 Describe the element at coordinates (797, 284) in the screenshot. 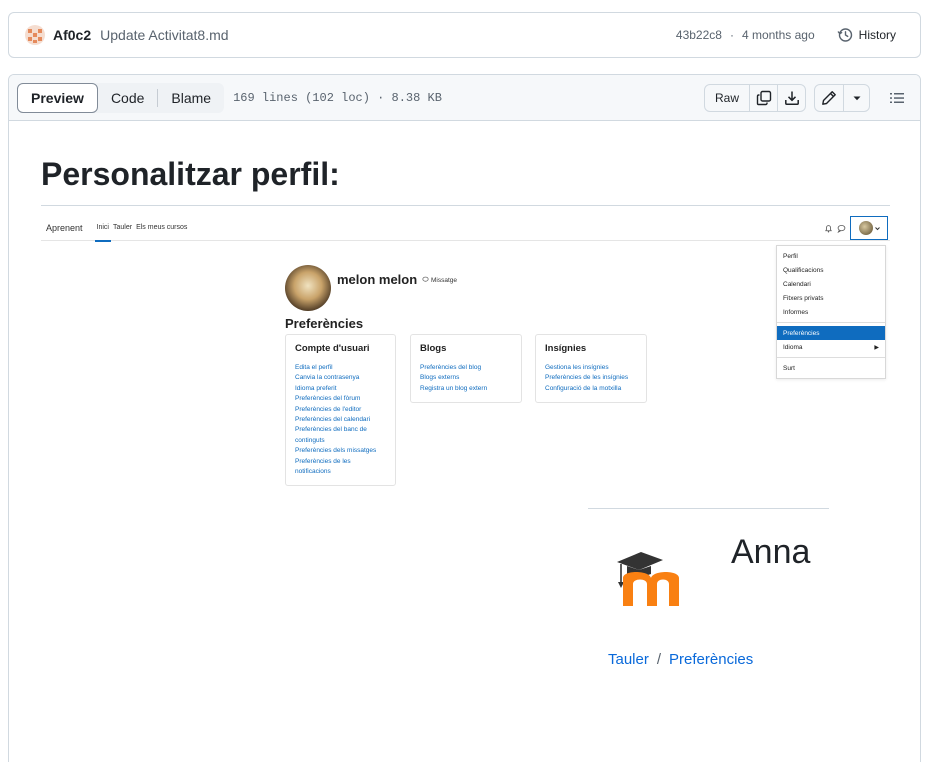

I see `moodle-menu-item: Calendari` at that location.